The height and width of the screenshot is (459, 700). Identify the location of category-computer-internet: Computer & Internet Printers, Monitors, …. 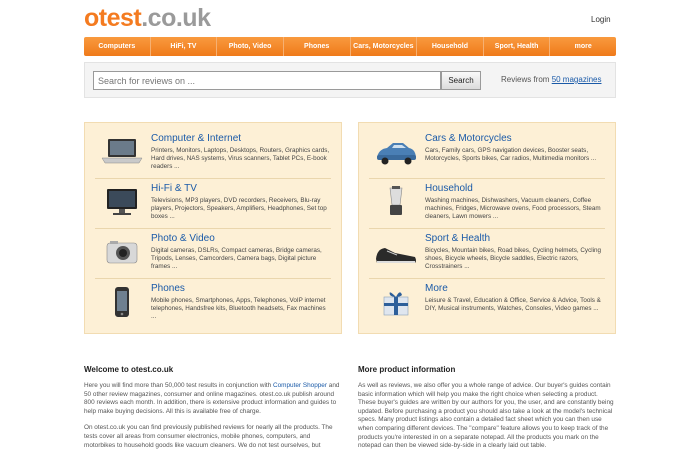
(213, 154).